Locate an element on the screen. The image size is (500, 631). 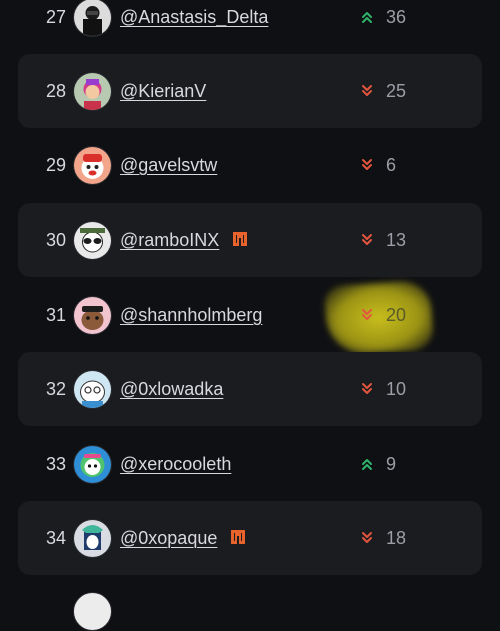
rank-number: 31 is located at coordinates (56, 314).